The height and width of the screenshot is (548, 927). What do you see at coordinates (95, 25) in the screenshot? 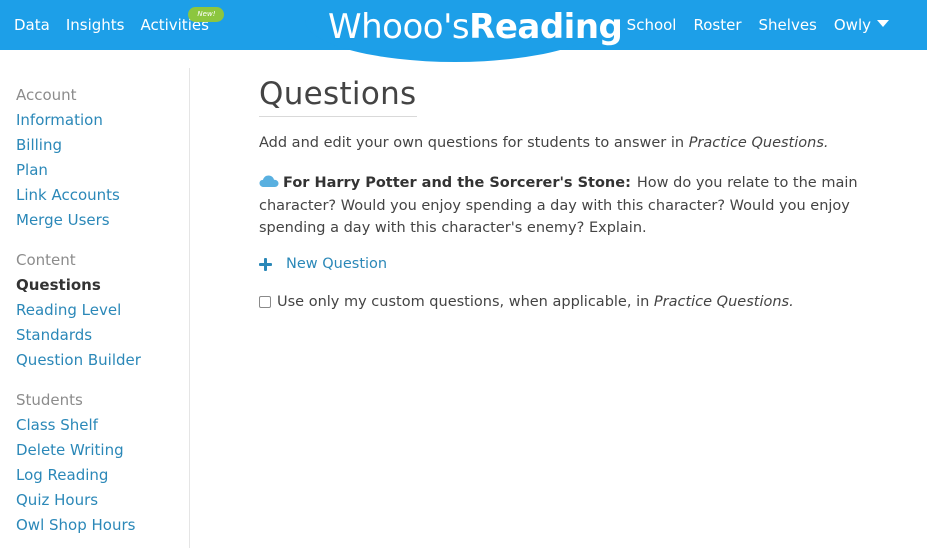
I see `nav-insights: Insights` at bounding box center [95, 25].